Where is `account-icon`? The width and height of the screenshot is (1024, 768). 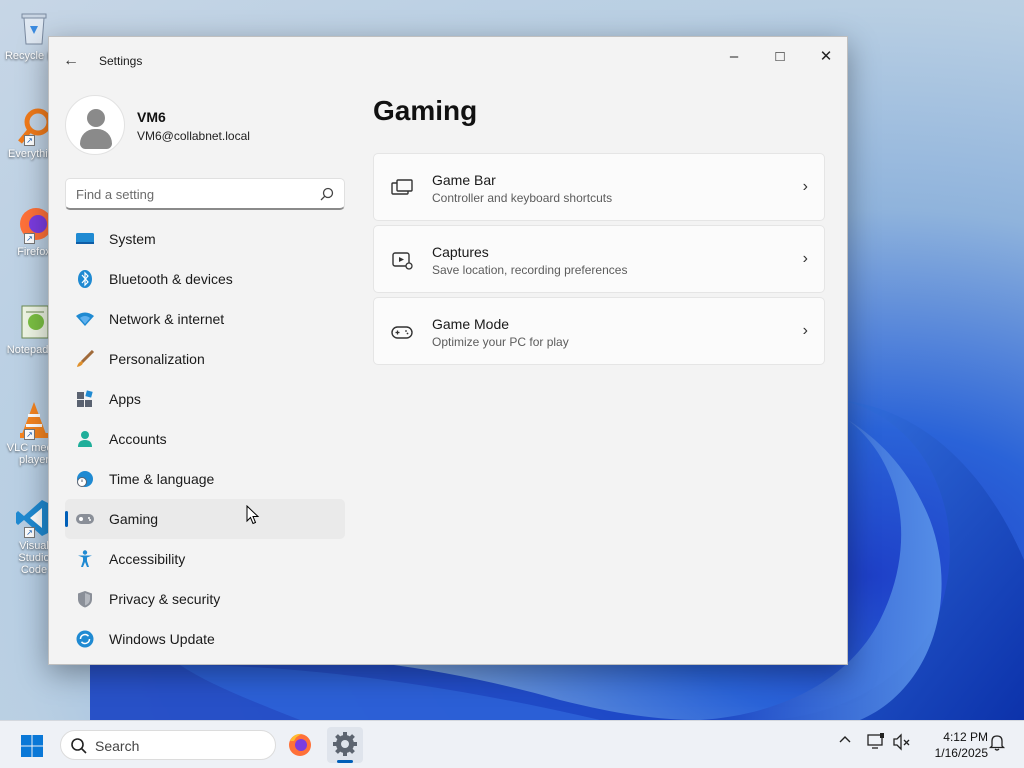 account-icon is located at coordinates (85, 439).